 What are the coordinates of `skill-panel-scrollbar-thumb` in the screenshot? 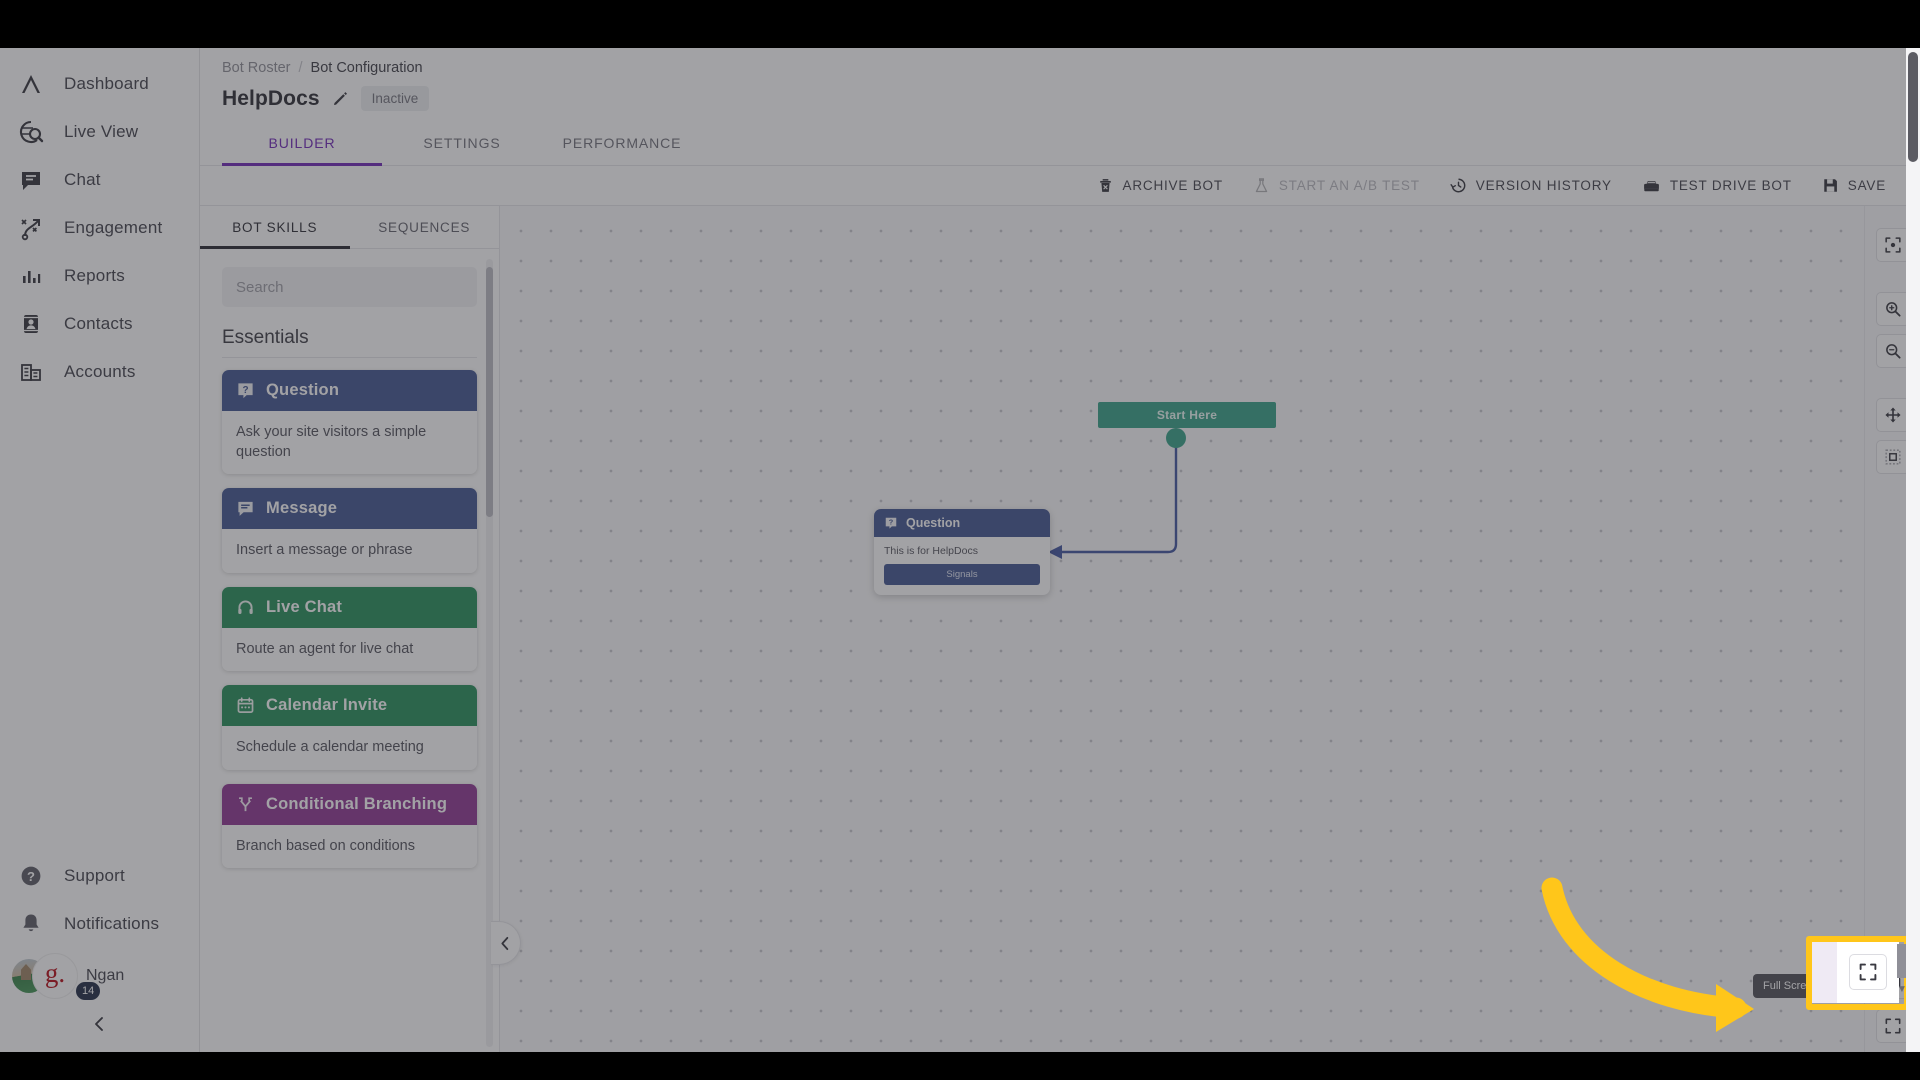 It's located at (489, 392).